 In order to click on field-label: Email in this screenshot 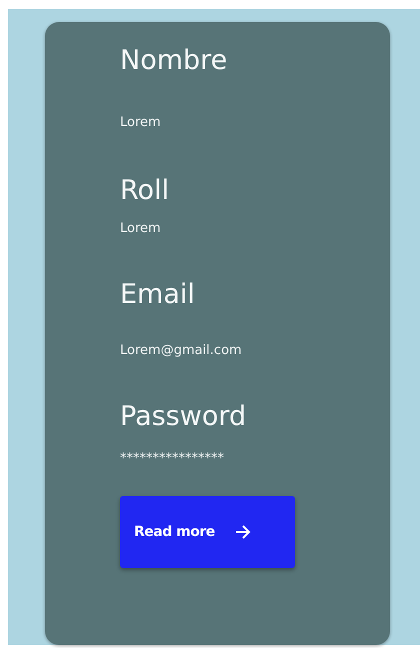, I will do `click(157, 295)`.